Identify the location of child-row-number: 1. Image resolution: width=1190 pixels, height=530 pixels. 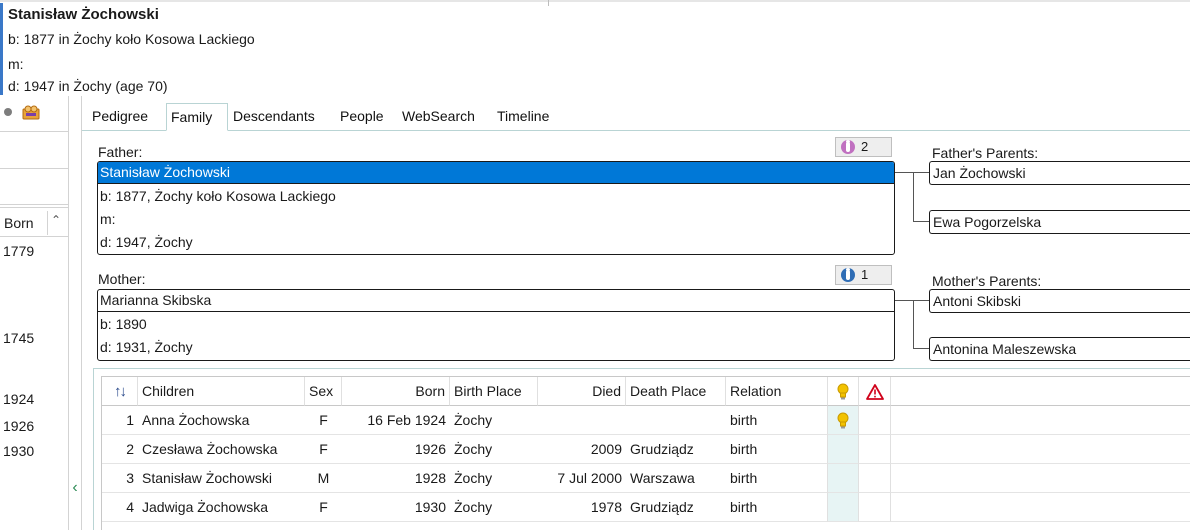
(120, 420).